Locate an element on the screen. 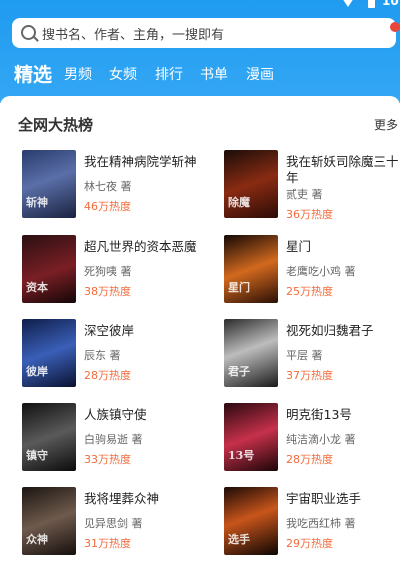 The image size is (400, 576). book-title: 我将埋葬众神 is located at coordinates (122, 498).